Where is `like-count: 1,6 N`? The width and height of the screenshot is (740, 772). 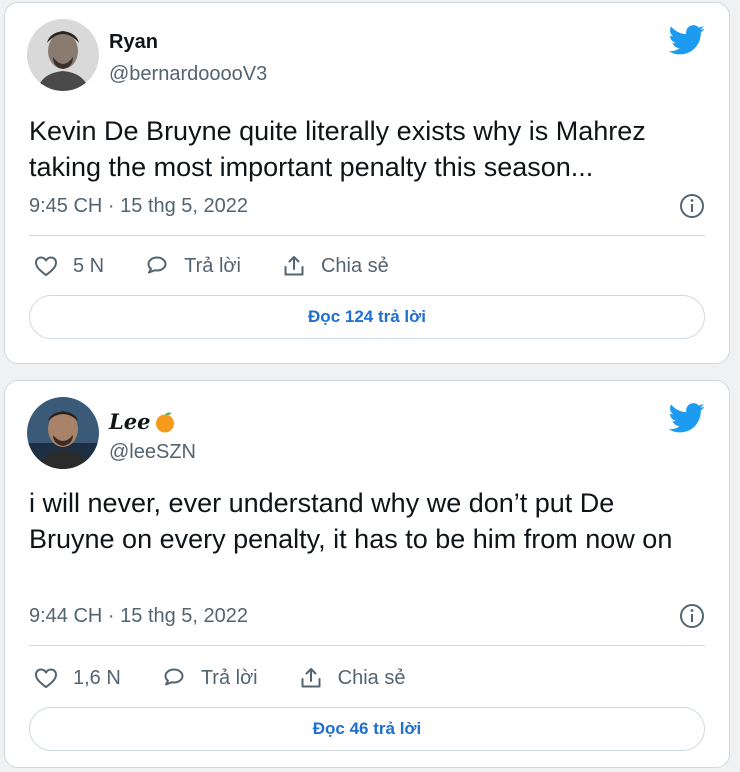 like-count: 1,6 N is located at coordinates (97, 677).